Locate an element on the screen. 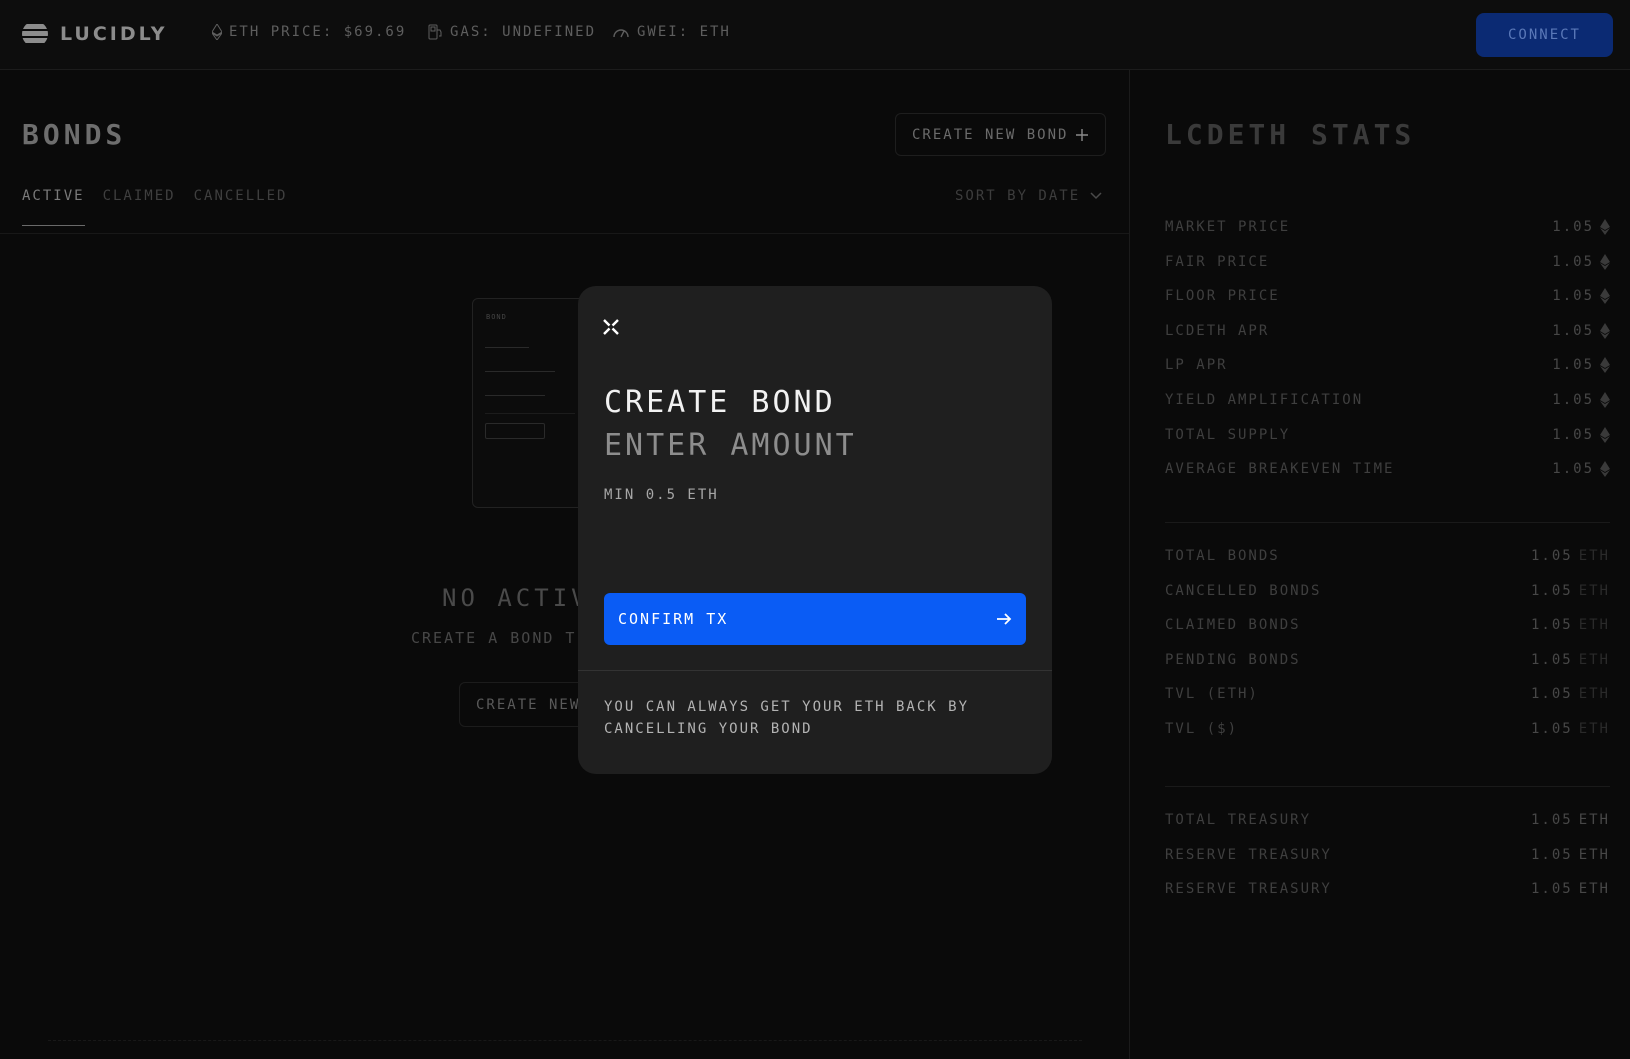 This screenshot has width=1630, height=1059. stat-row: AVERAGE BREAKEVEN TIME 1.05 is located at coordinates (1387, 469).